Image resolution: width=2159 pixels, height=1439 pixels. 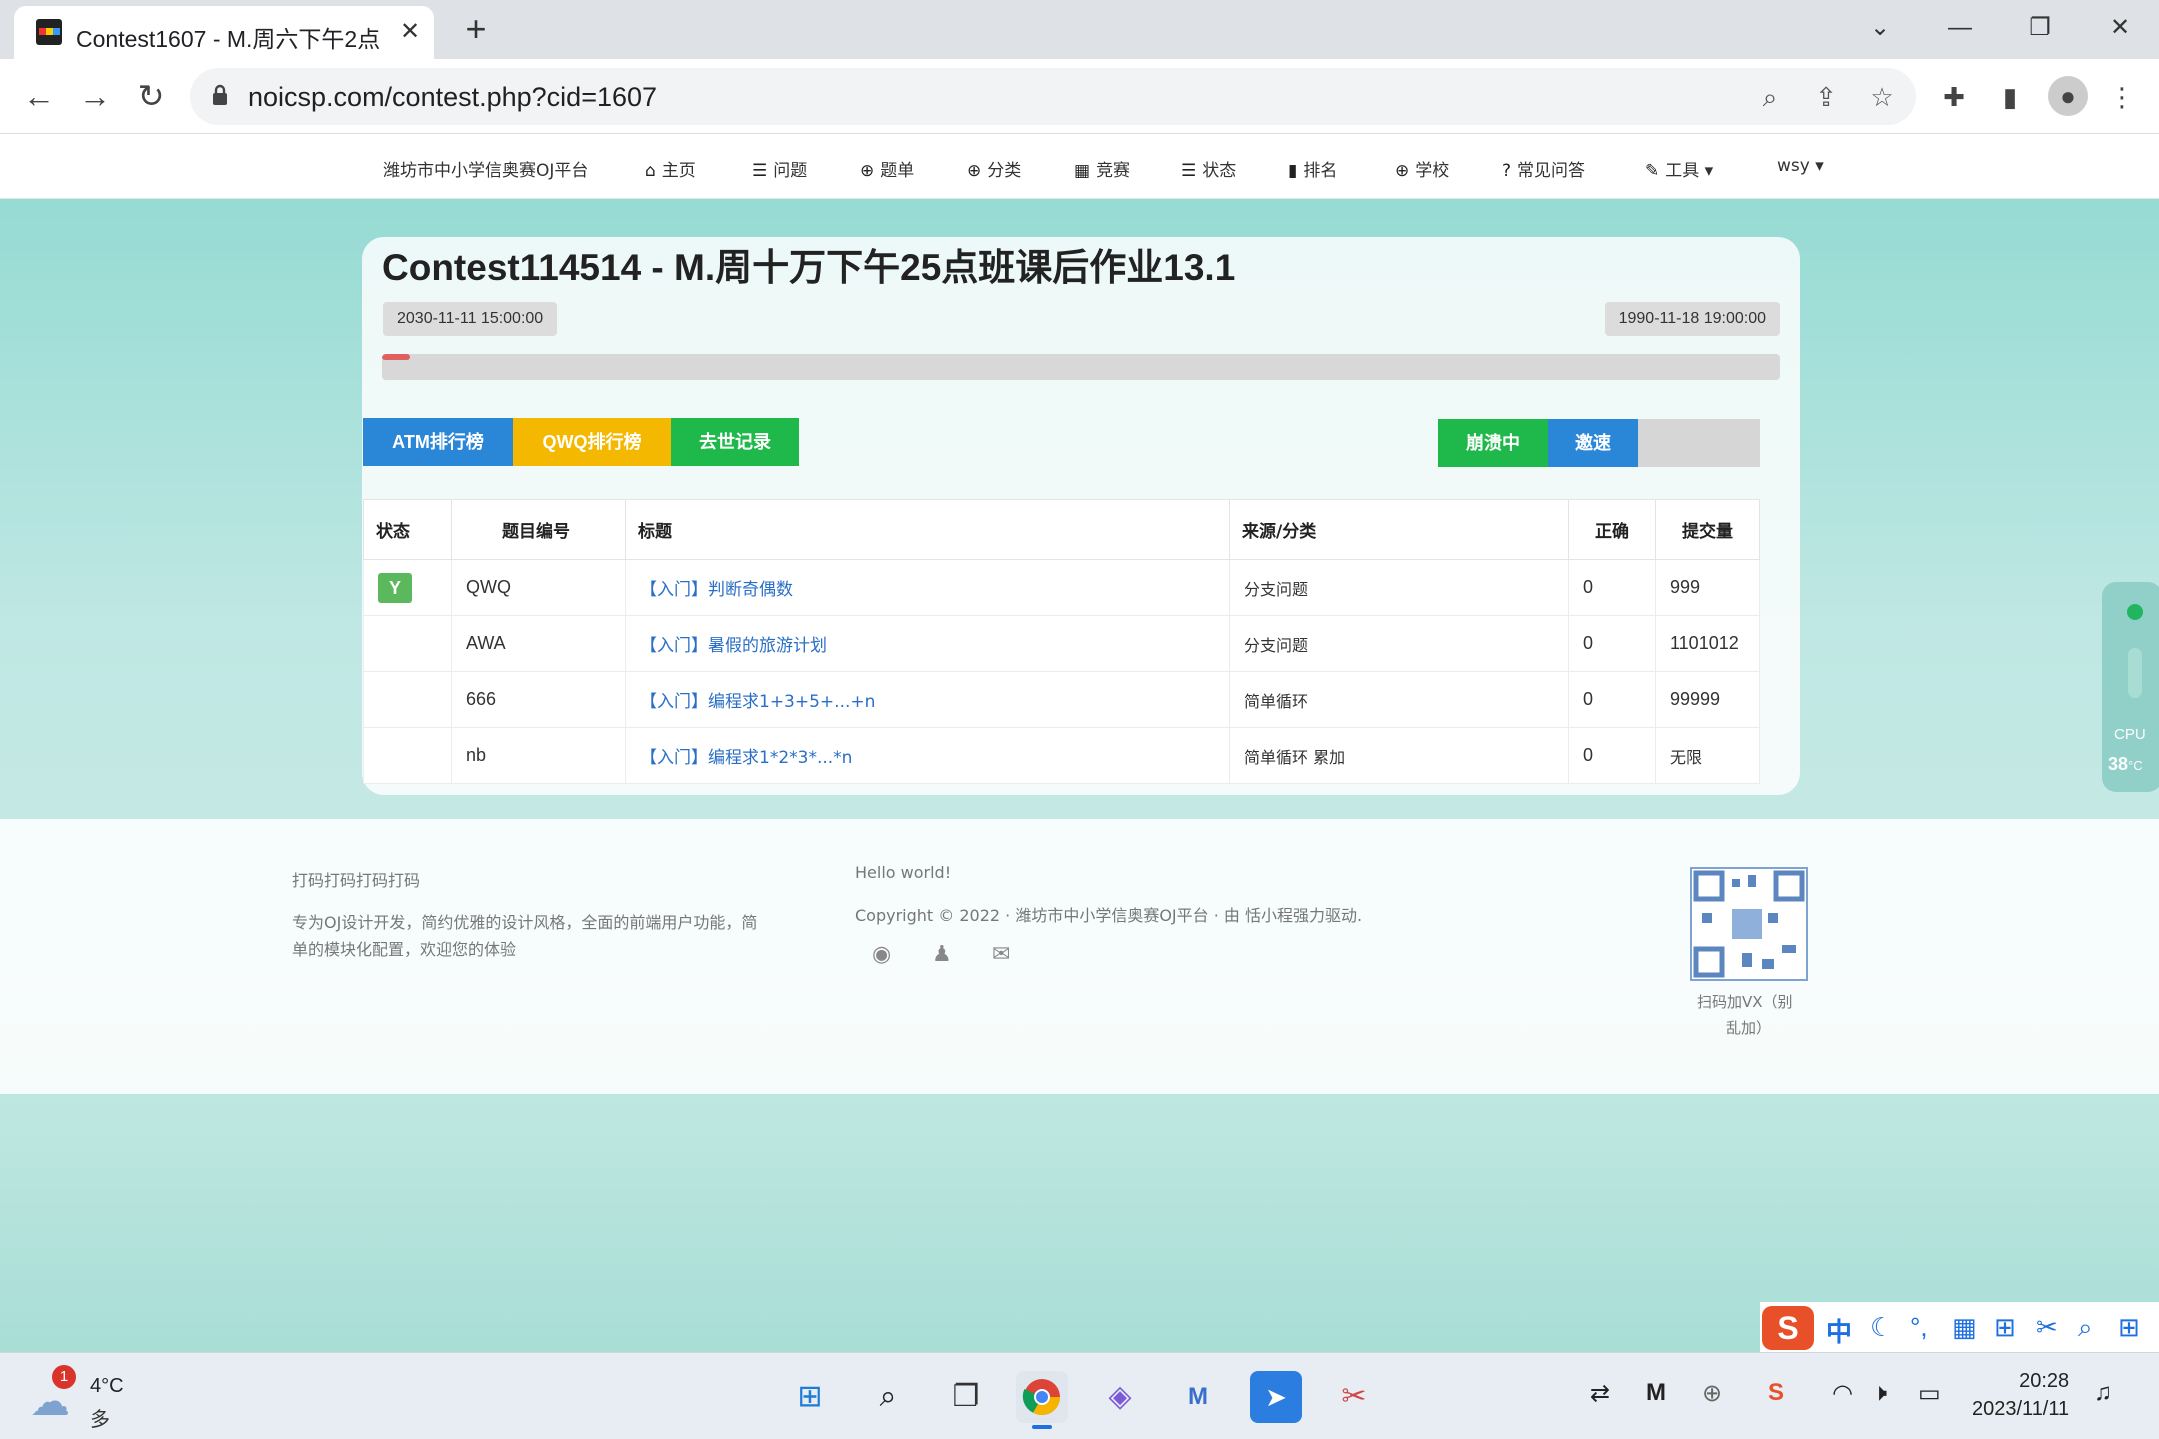 I want to click on nav-contests: ▦ 竞赛, so click(x=1102, y=168).